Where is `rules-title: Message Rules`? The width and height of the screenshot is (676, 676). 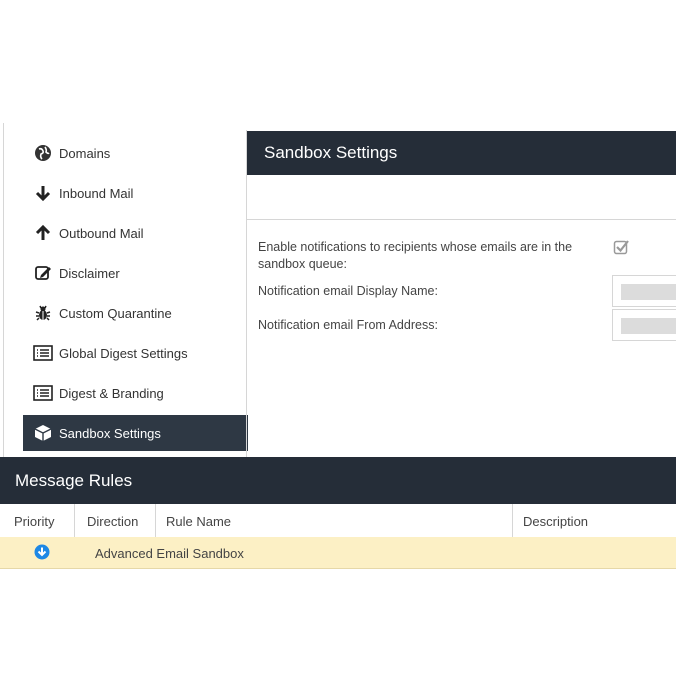
rules-title: Message Rules is located at coordinates (74, 480).